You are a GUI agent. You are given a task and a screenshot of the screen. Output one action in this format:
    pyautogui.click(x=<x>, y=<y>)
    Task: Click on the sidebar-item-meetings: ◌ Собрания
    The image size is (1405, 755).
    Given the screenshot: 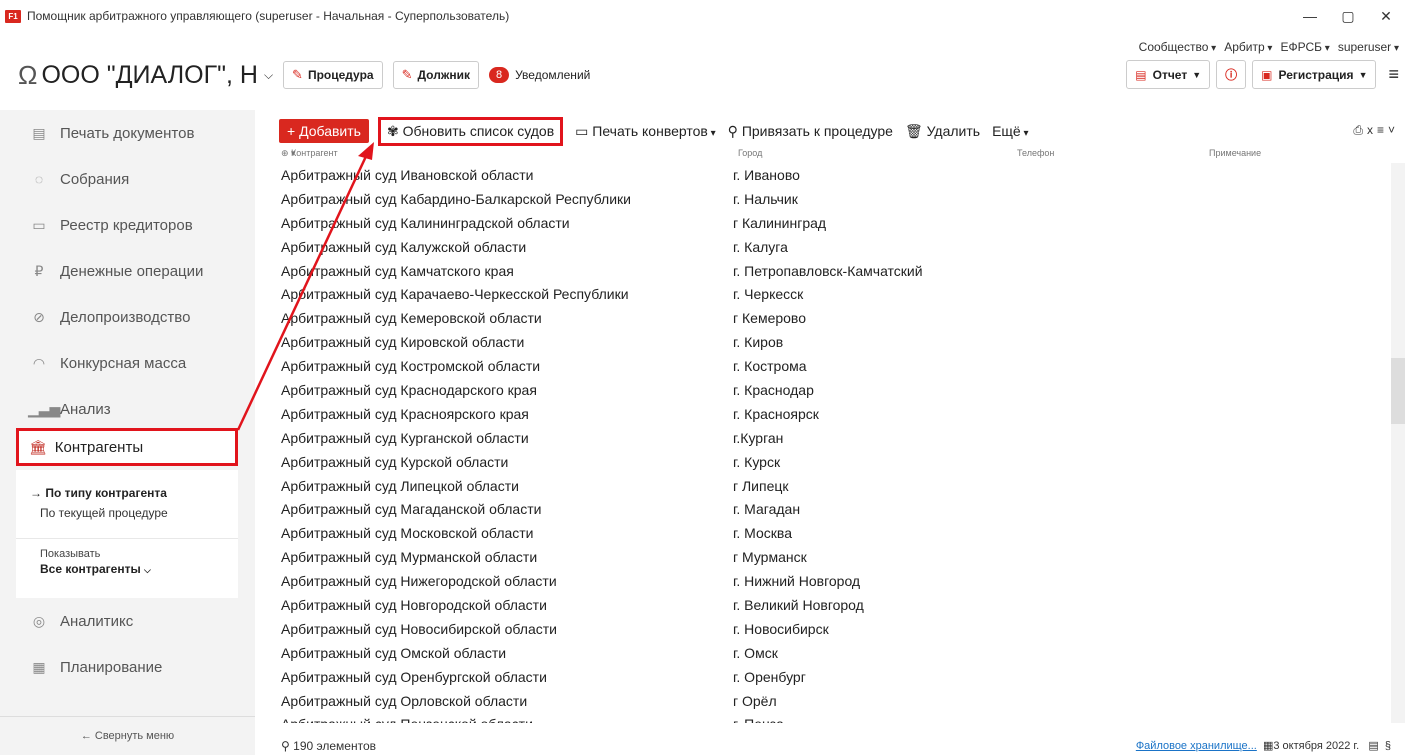 What is the action you would take?
    pyautogui.click(x=127, y=179)
    